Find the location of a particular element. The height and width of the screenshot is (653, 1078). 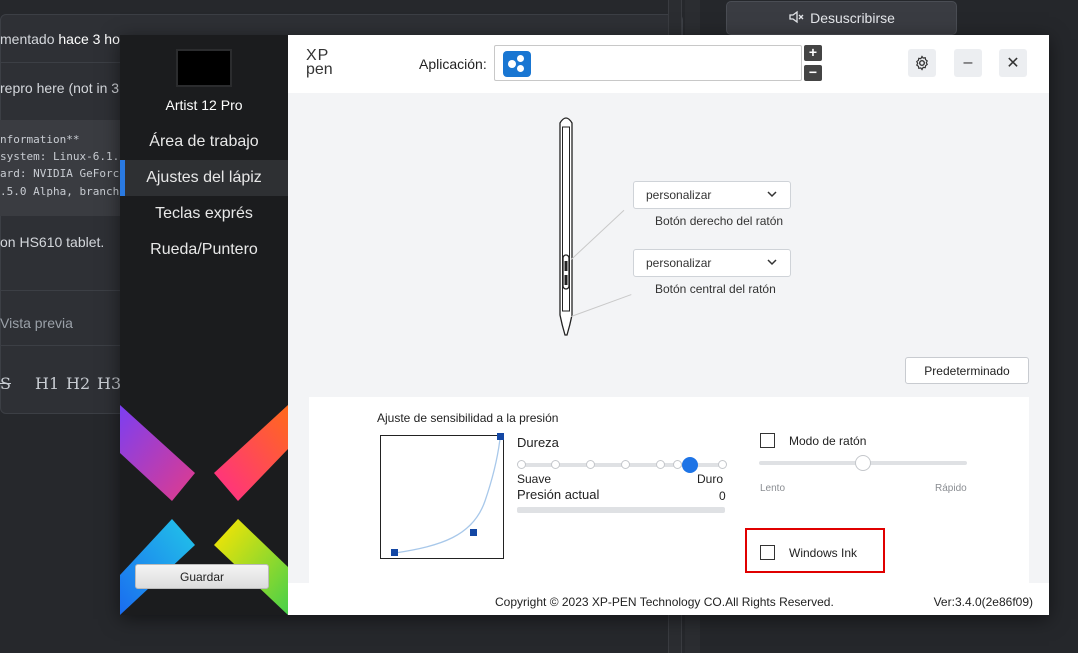

hardness-label: Dureza is located at coordinates (538, 442).